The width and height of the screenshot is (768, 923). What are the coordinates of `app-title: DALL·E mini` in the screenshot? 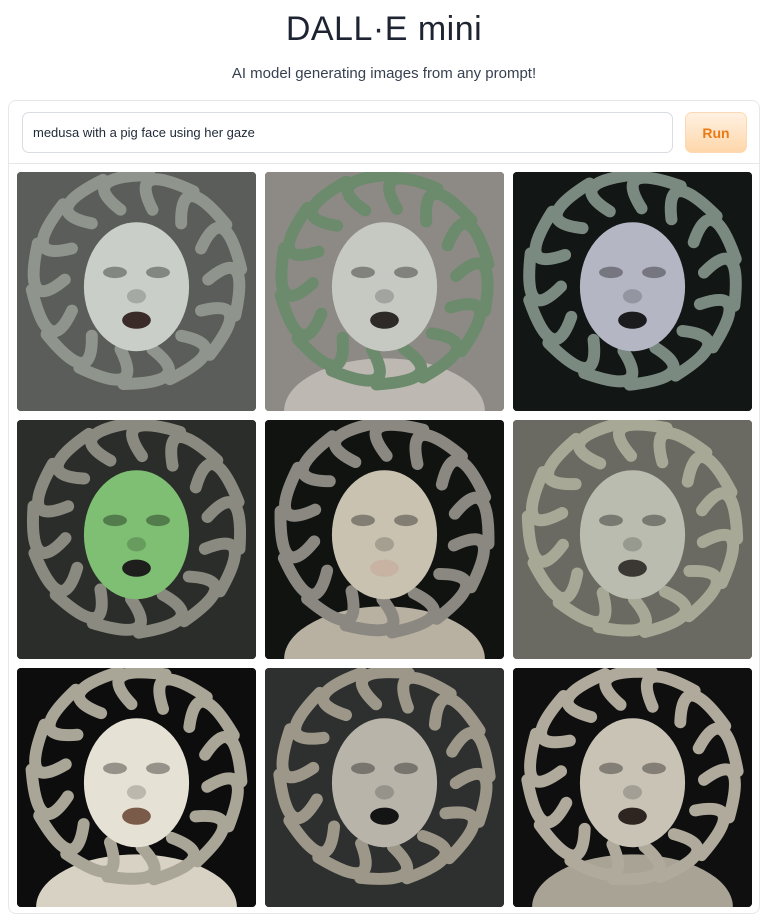 It's located at (384, 29).